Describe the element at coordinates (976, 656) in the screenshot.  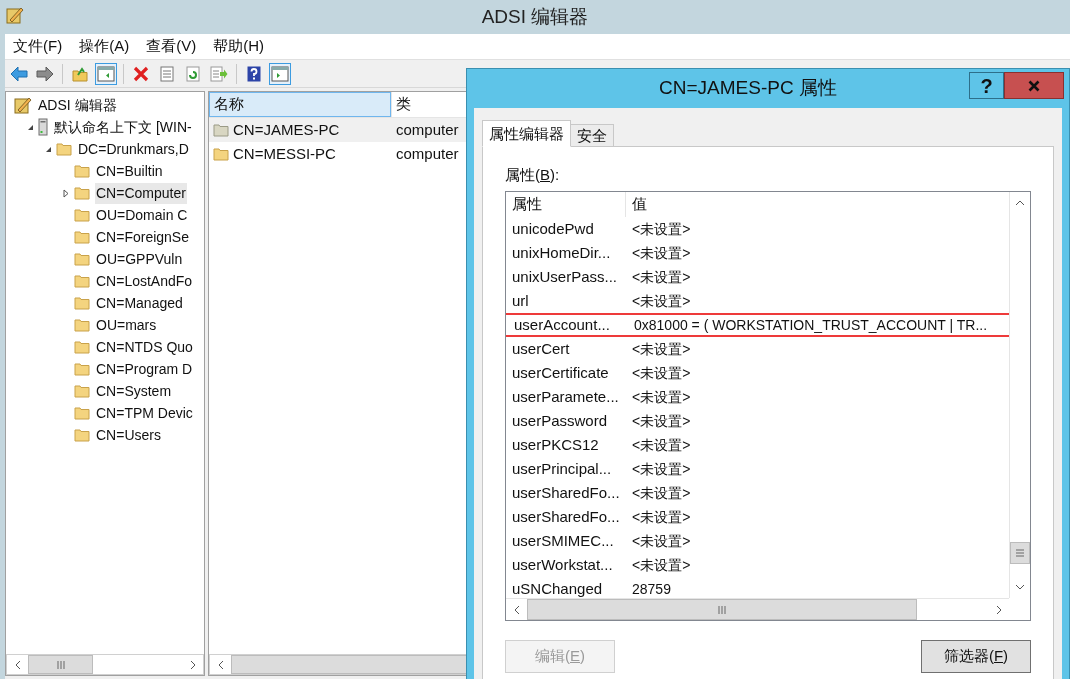
I see `filter-button: 筛选器(F)` at that location.